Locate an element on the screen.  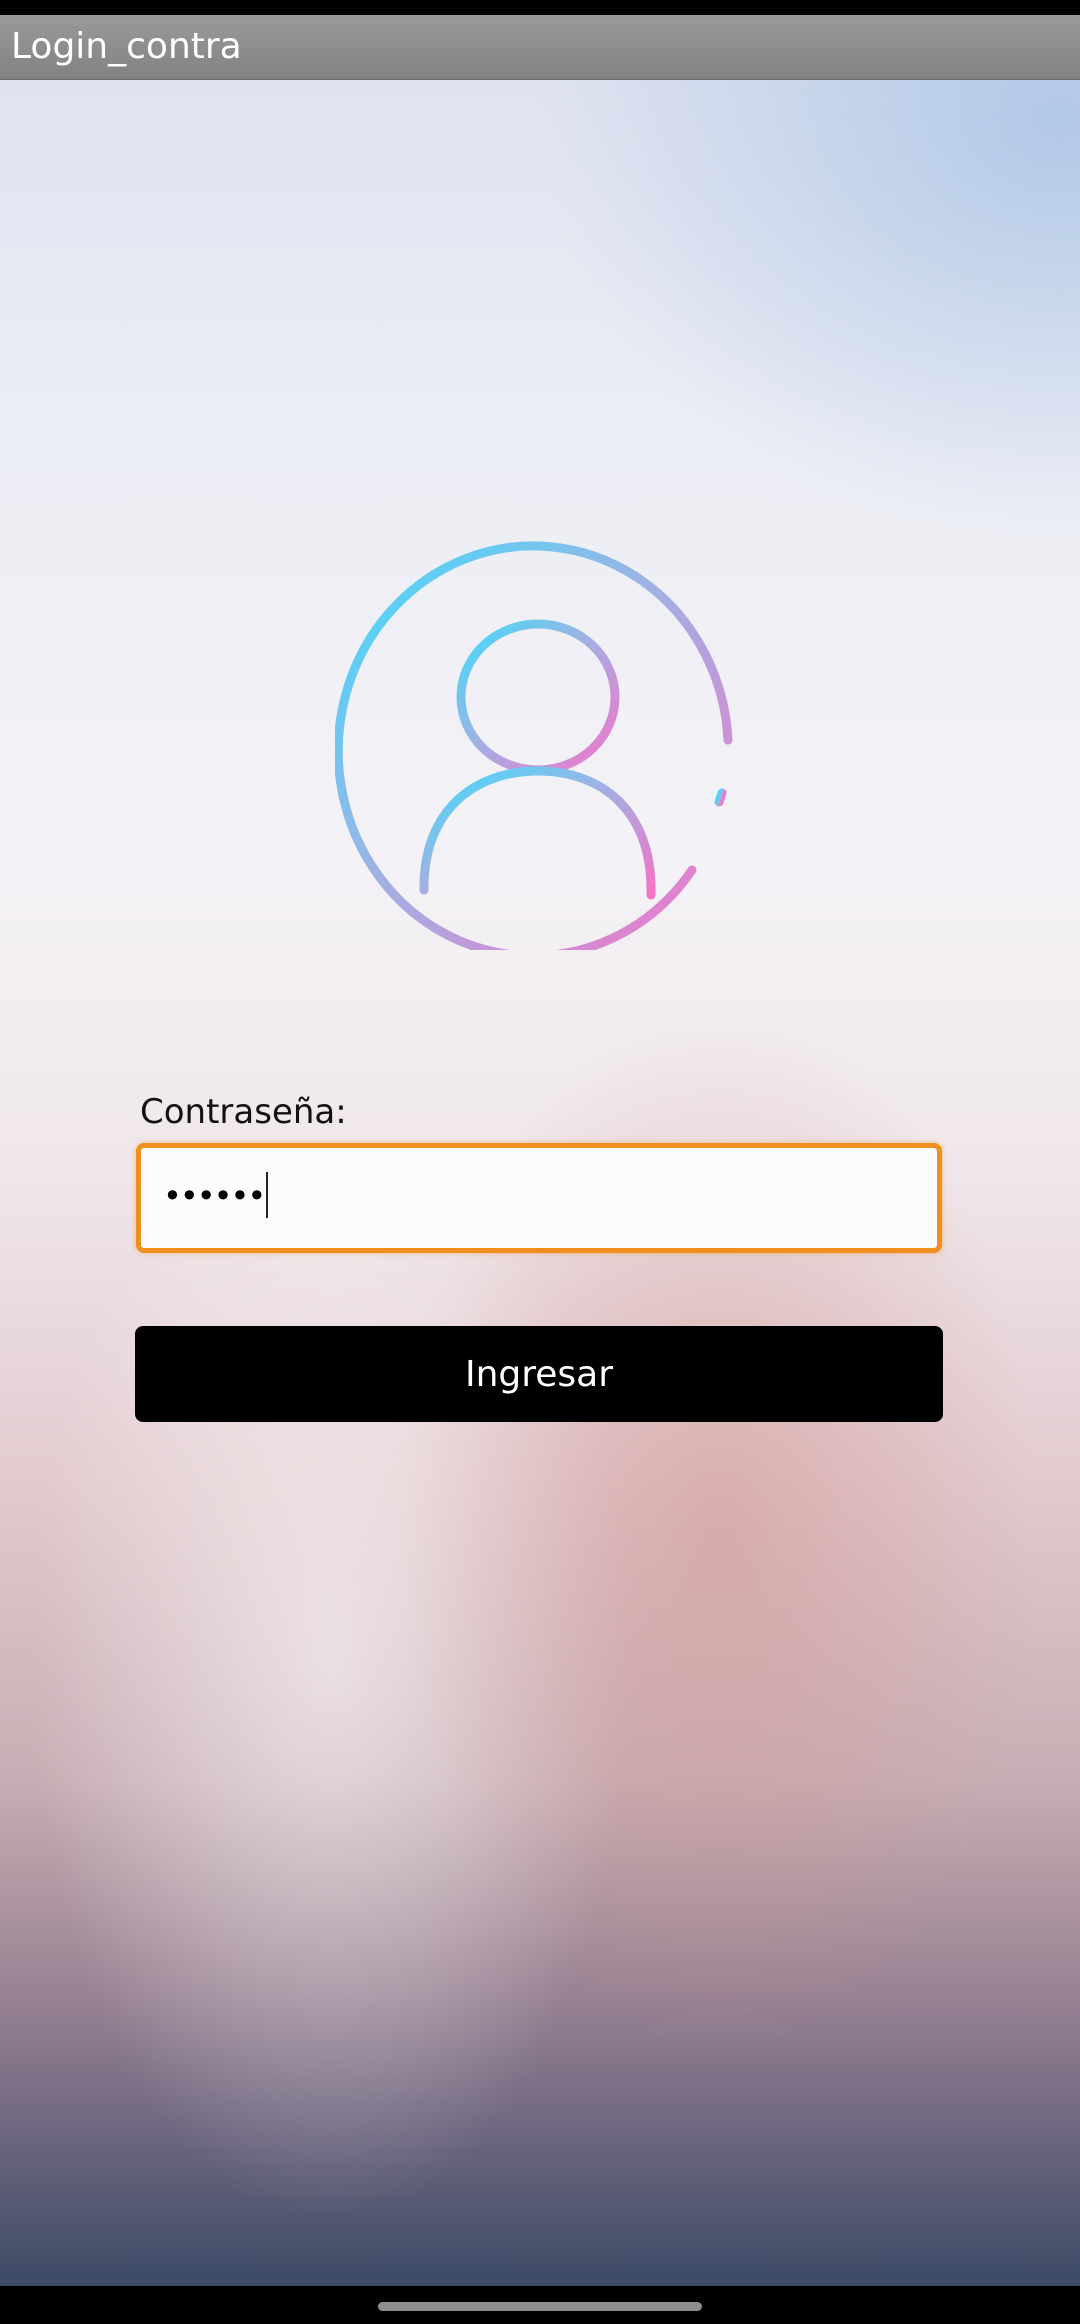
user-circle-icon is located at coordinates (534, 745).